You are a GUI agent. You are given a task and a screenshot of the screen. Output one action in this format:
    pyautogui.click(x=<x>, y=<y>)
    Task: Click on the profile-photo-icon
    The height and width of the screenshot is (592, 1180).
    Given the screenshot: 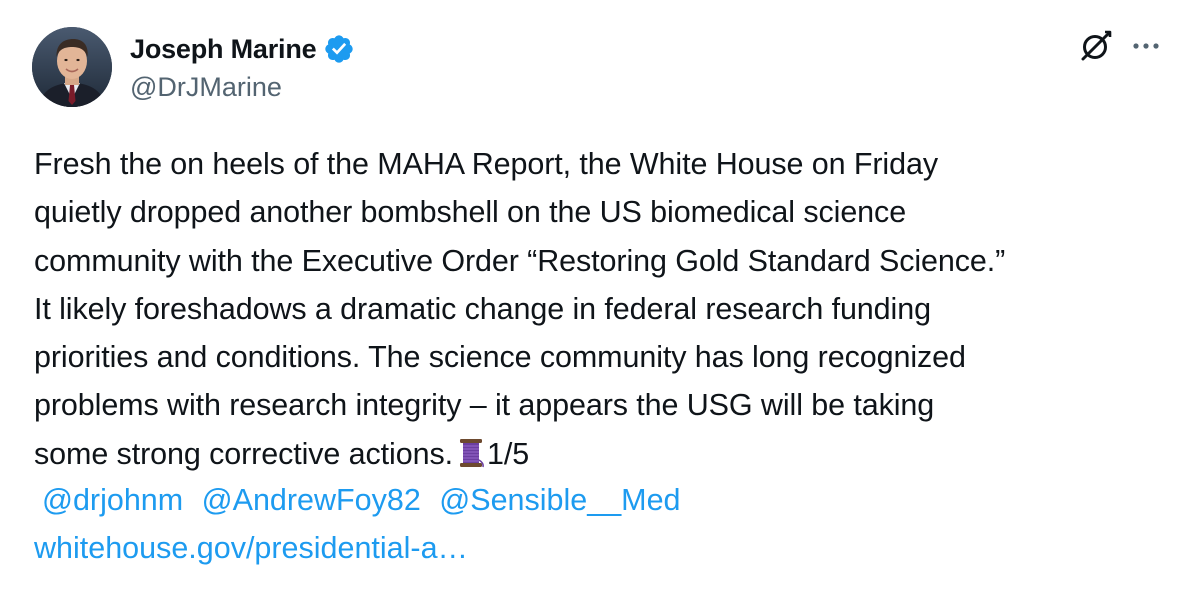 What is the action you would take?
    pyautogui.click(x=72, y=67)
    